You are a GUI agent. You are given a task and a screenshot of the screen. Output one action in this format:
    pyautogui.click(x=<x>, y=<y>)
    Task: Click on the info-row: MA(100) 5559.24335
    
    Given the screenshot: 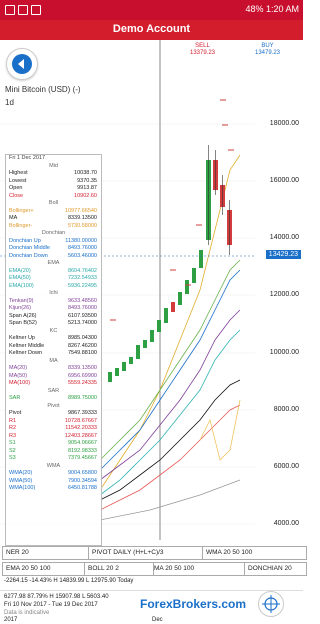 What is the action you would take?
    pyautogui.click(x=53, y=384)
    